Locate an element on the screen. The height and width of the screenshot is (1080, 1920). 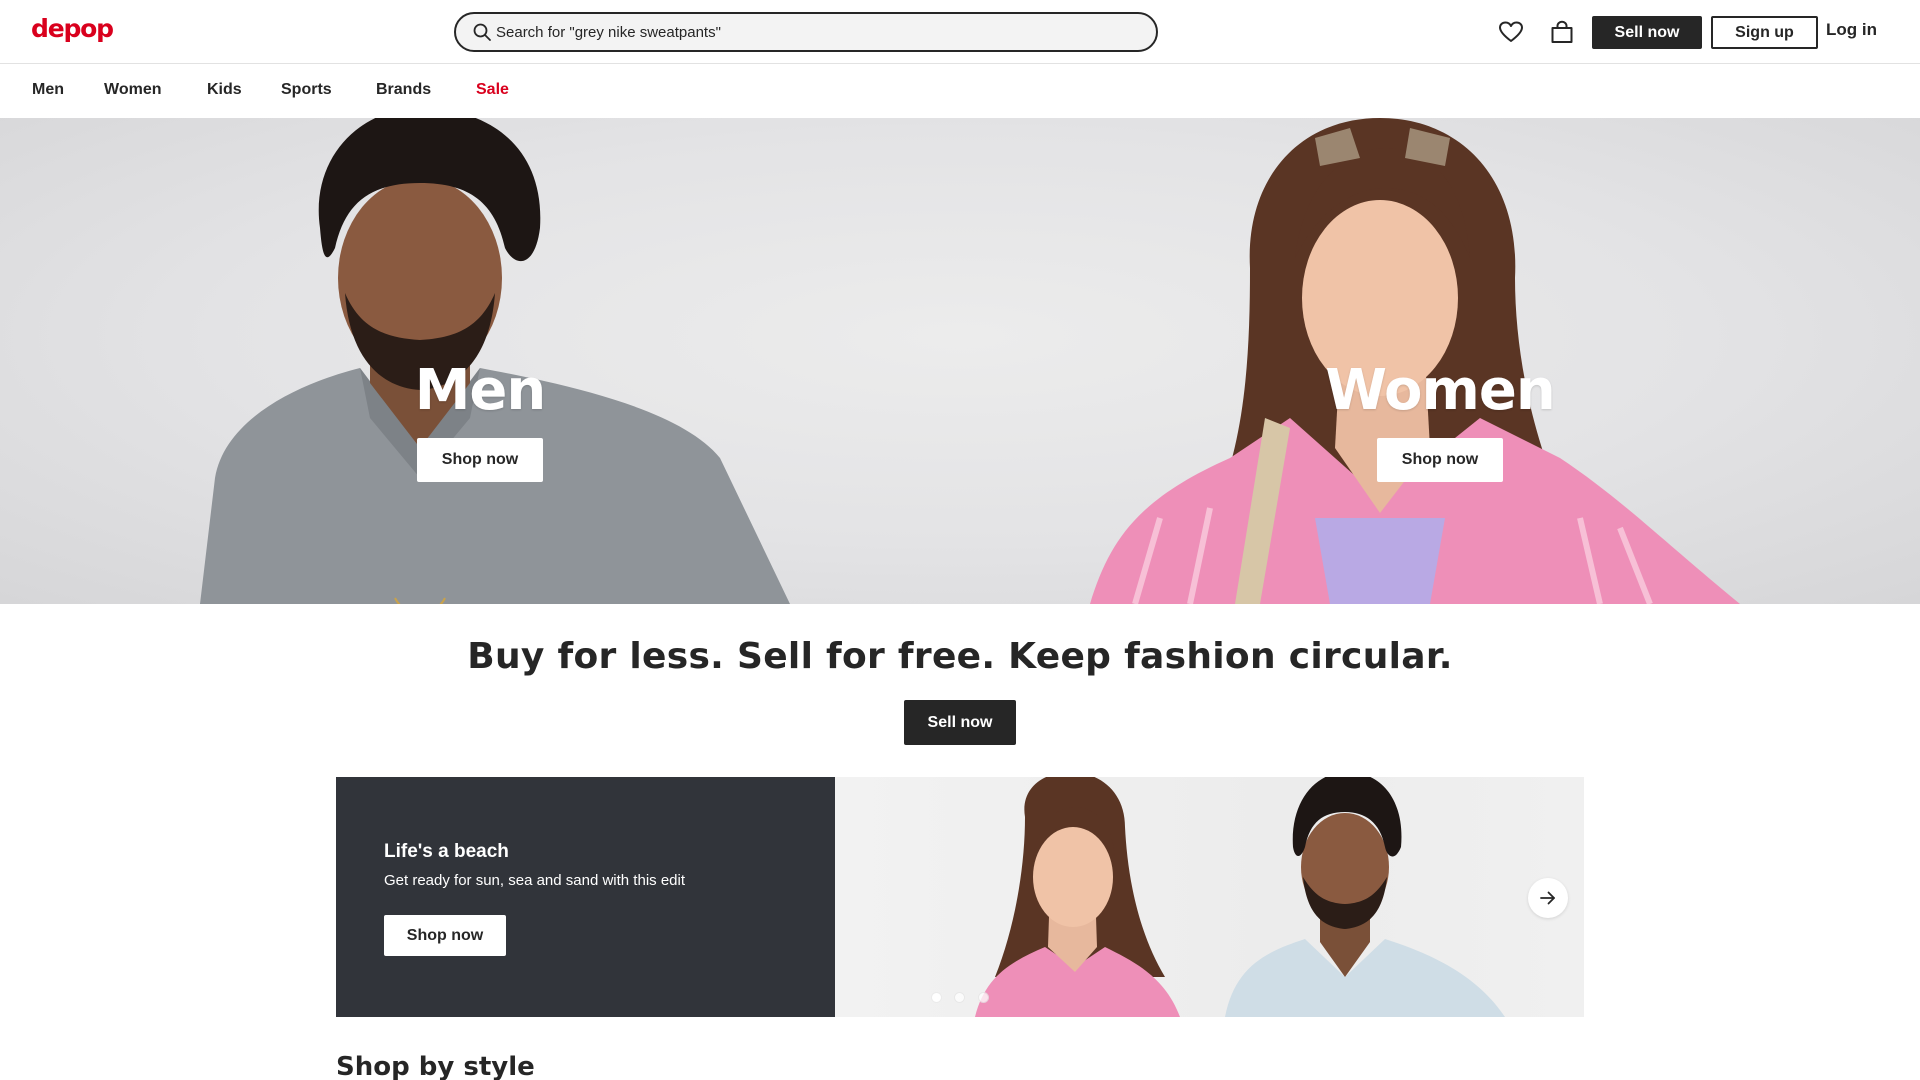
search-icon is located at coordinates (482, 32).